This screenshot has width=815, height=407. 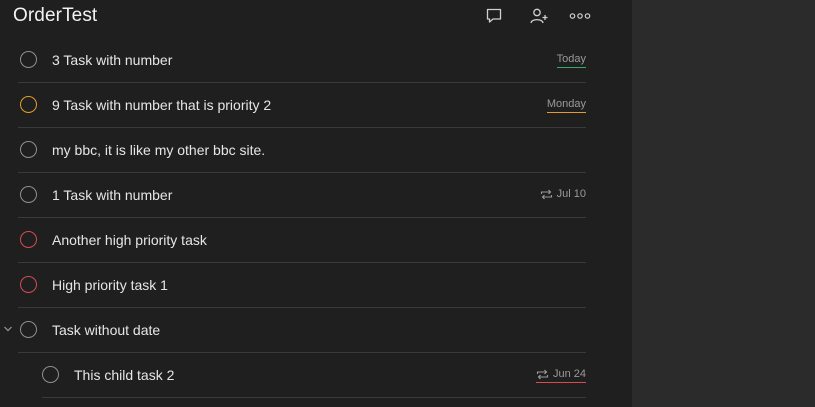 I want to click on task-row: High priority task 1, so click(x=316, y=285).